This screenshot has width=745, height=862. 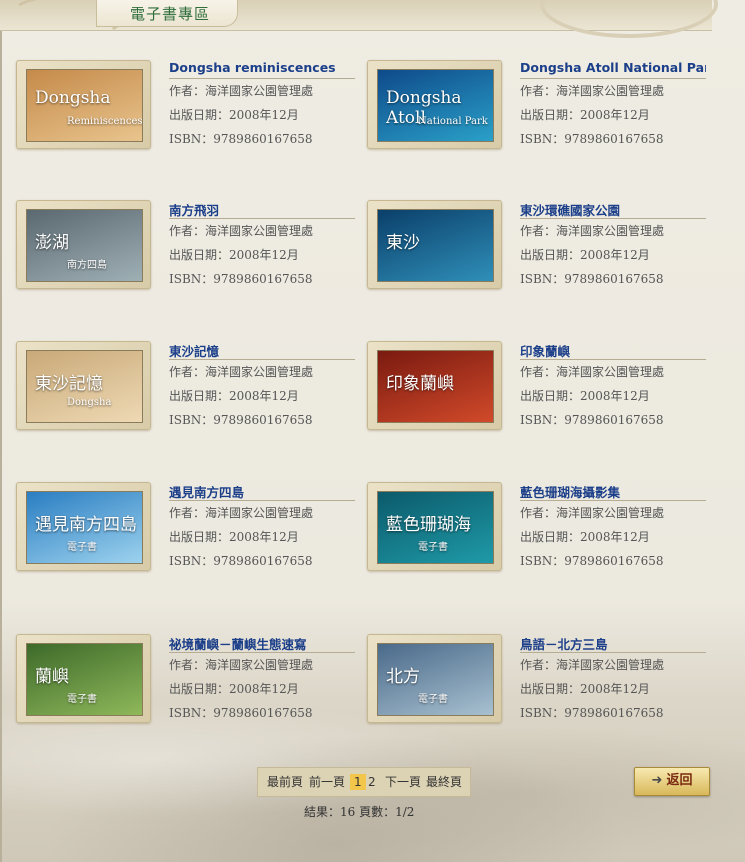 I want to click on book-cover-frame: 澎湖南方四島, so click(x=83, y=244).